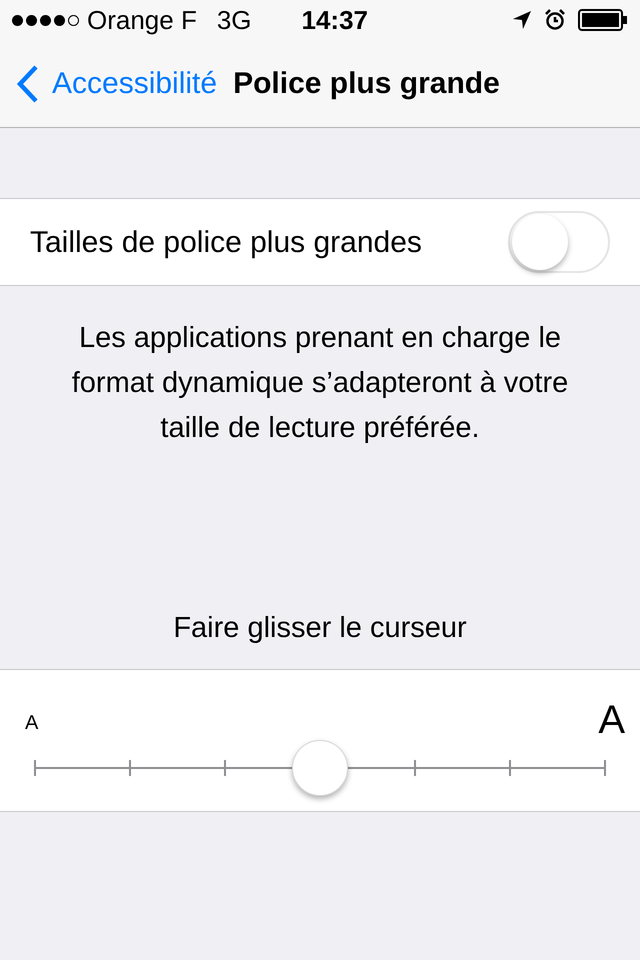 The width and height of the screenshot is (640, 960). I want to click on location-arrow-icon, so click(522, 20).